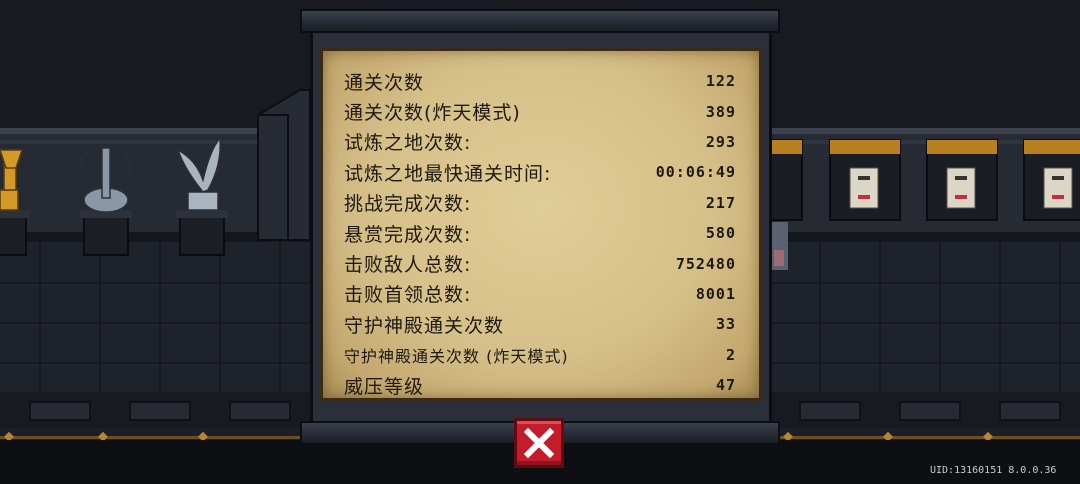  What do you see at coordinates (540, 385) in the screenshot?
I see `stat-row-pressure-level: 威压等级 47` at bounding box center [540, 385].